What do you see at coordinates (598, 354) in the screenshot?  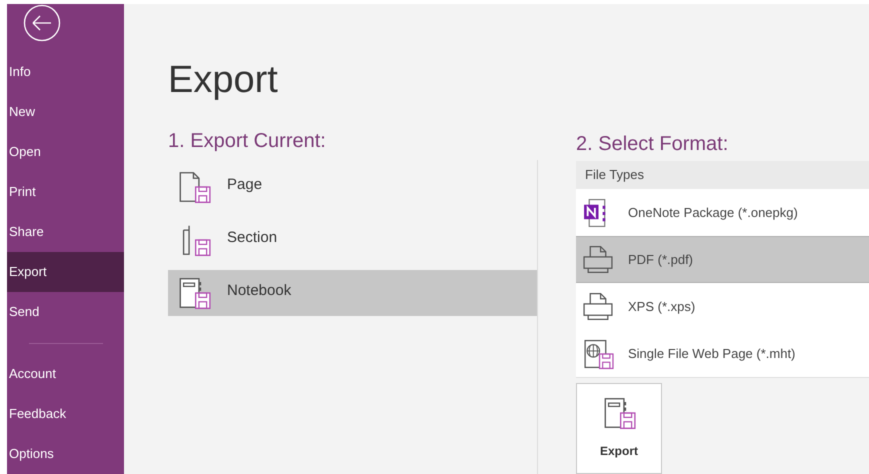 I see `globe-page-icon` at bounding box center [598, 354].